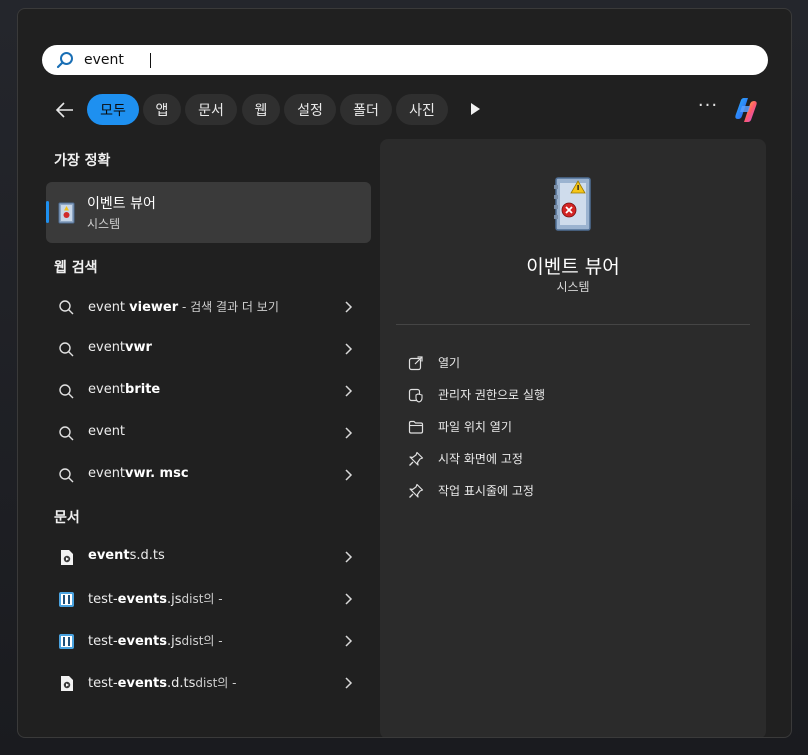  What do you see at coordinates (576, 427) in the screenshot?
I see `action-open-file-location: 파일 위치 열기` at bounding box center [576, 427].